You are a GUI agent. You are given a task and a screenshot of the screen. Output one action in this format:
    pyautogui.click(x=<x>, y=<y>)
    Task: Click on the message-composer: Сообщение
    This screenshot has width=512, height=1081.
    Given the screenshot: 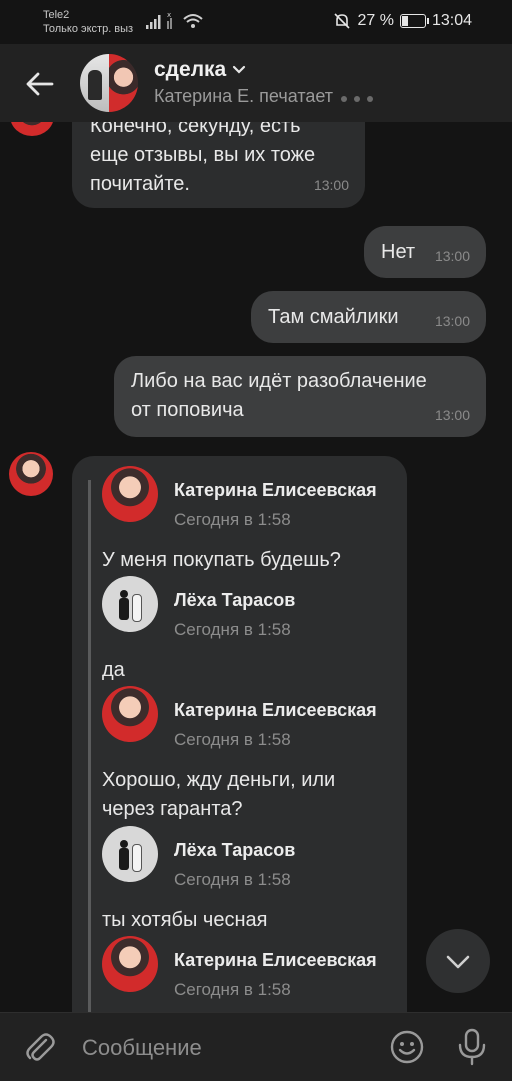 What is the action you would take?
    pyautogui.click(x=256, y=1046)
    